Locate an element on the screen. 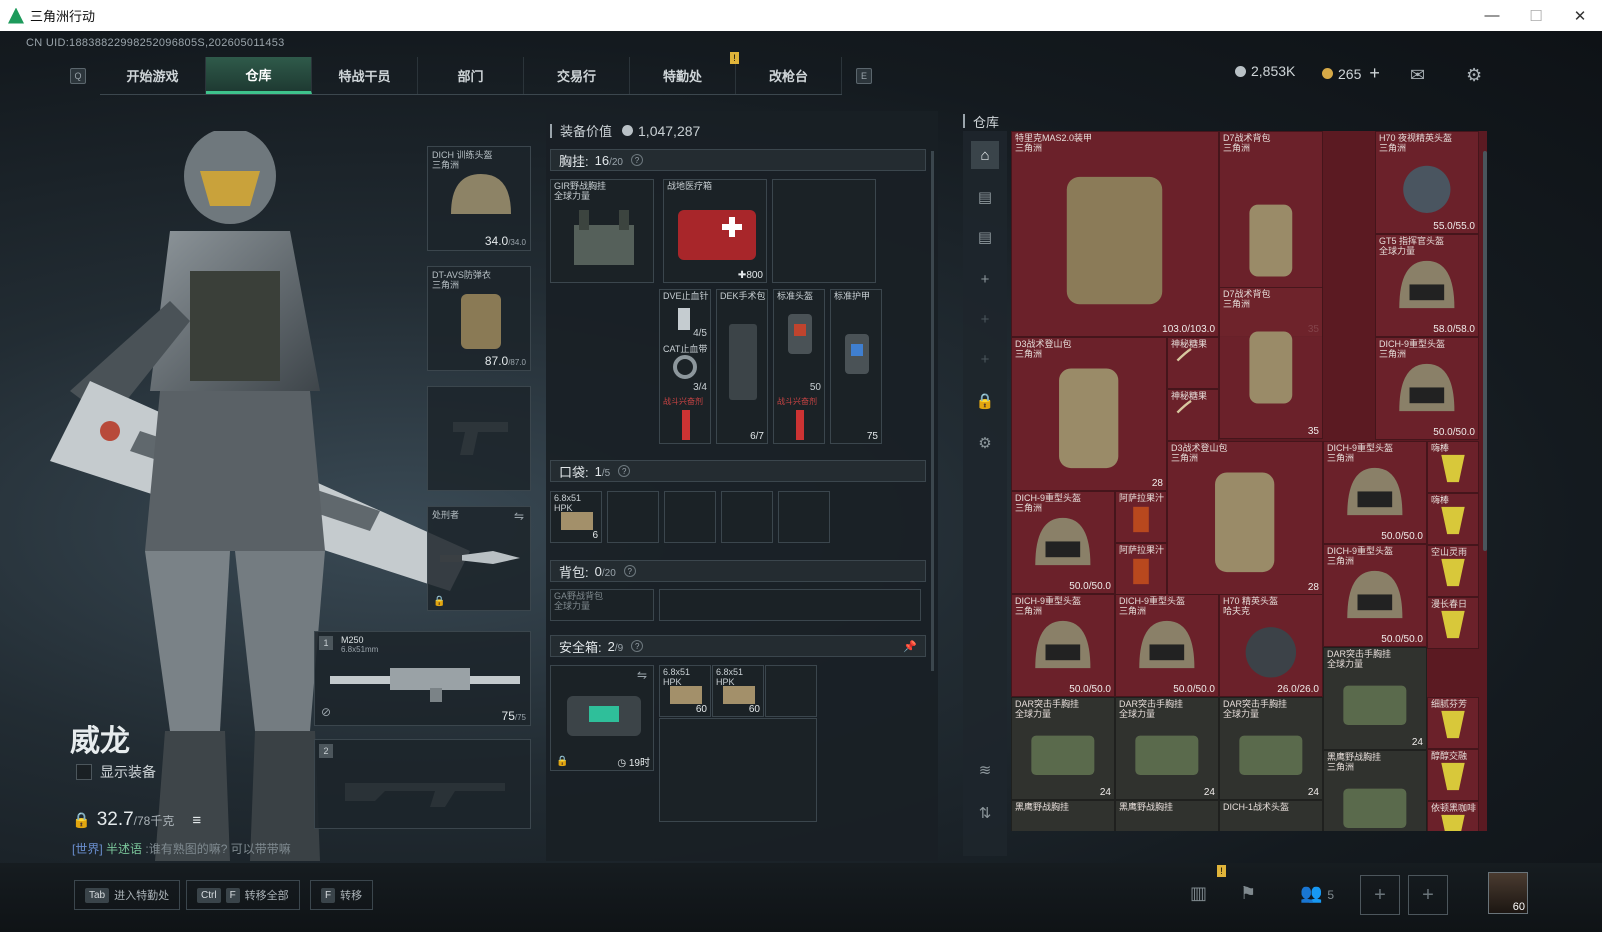 Image resolution: width=1602 pixels, height=932 pixels. flag-icon: ⚑ is located at coordinates (1248, 893).